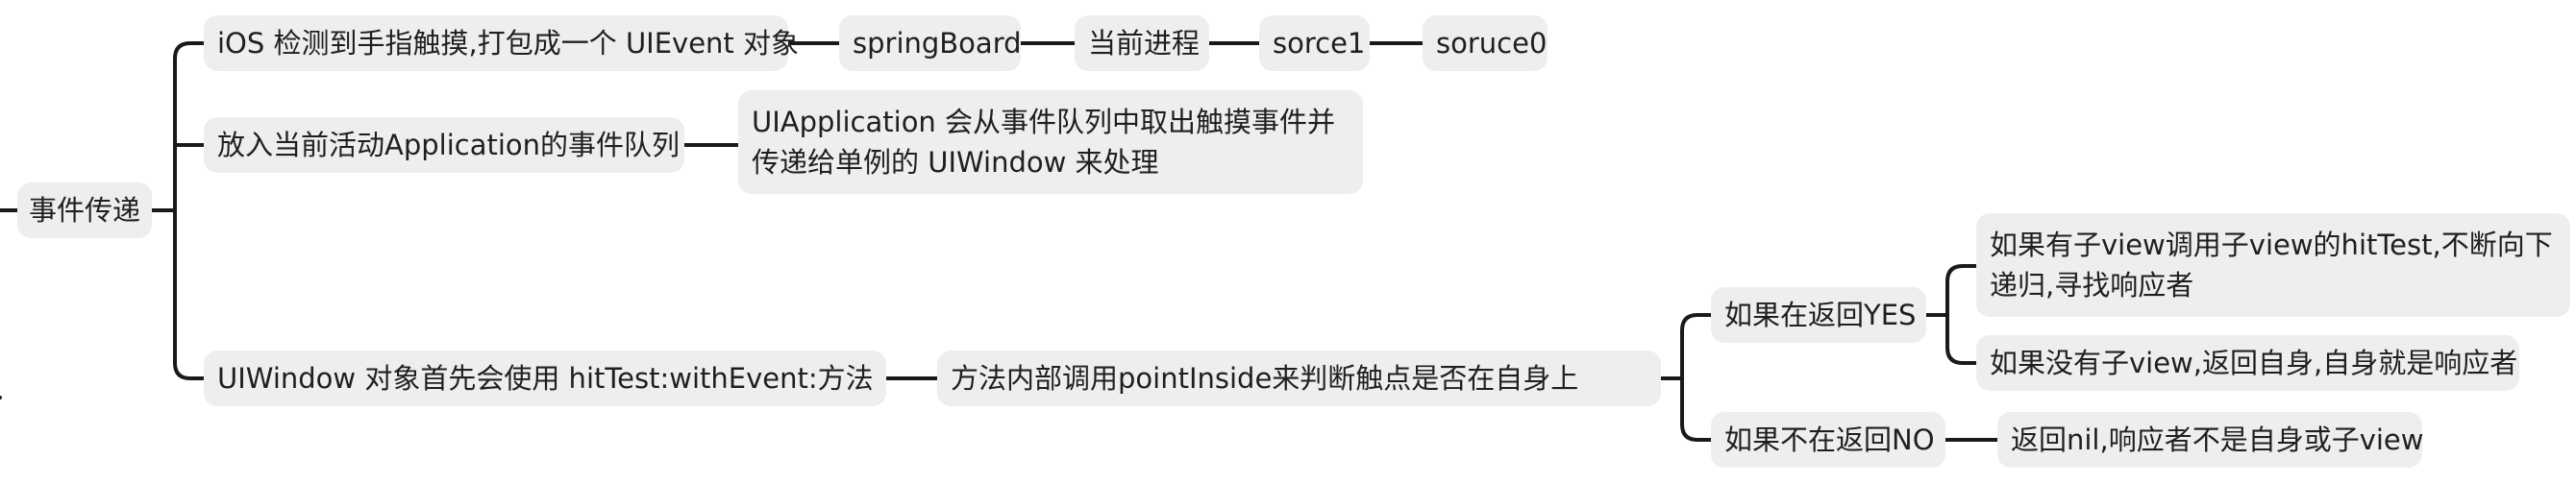 The width and height of the screenshot is (2576, 484). What do you see at coordinates (189, 127) in the screenshot?
I see `root-trunk-line` at bounding box center [189, 127].